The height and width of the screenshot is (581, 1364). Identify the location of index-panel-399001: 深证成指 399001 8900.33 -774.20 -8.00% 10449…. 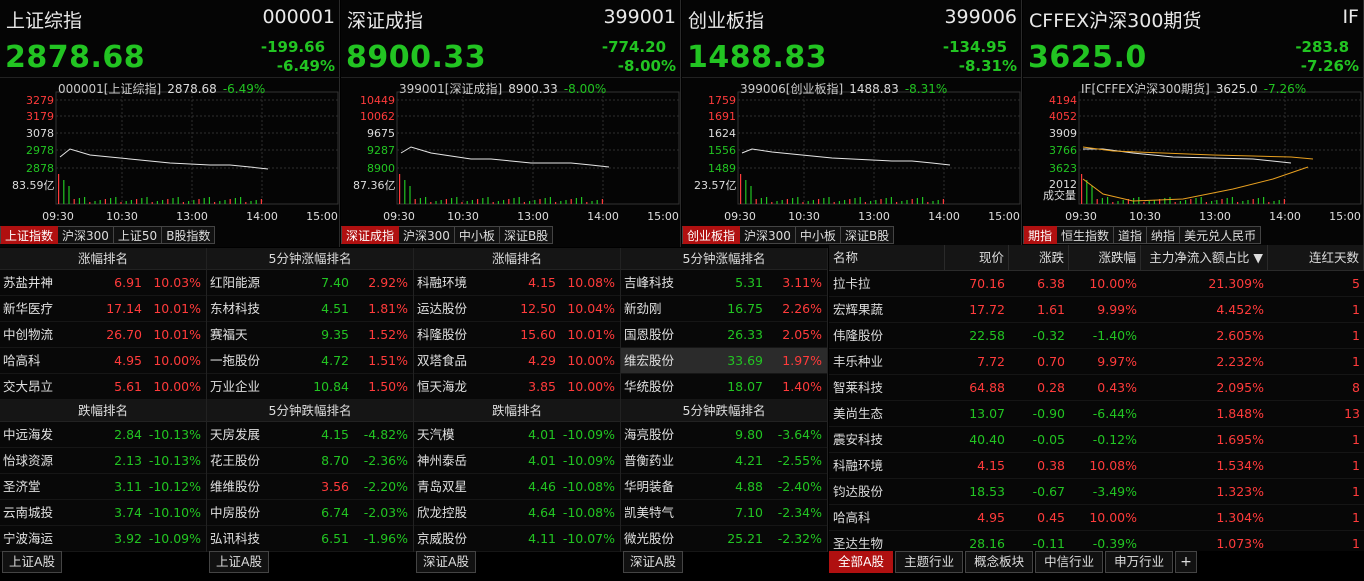
(511, 123).